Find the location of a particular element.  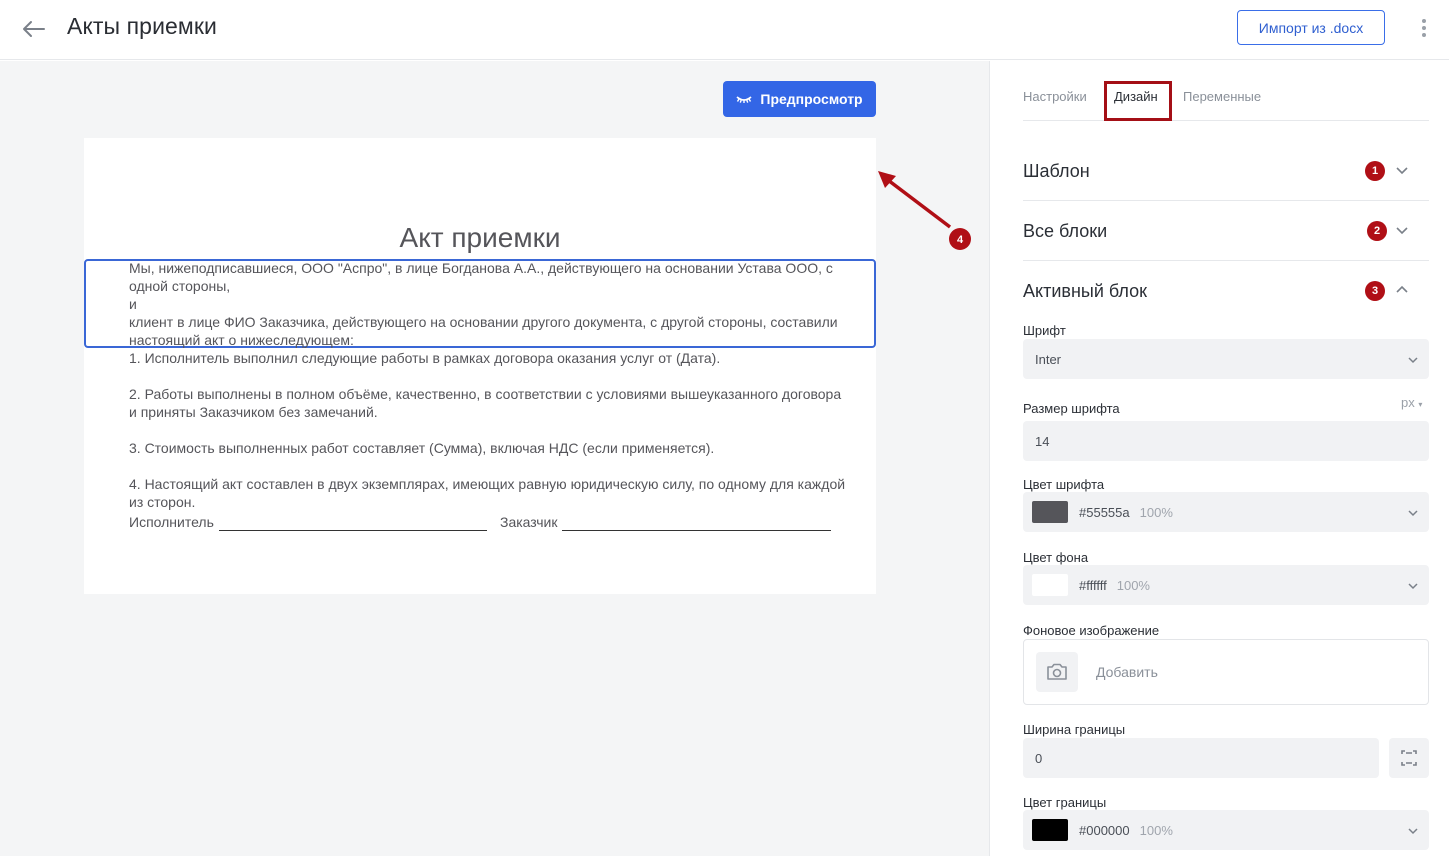

border-color-label: Цвет границы is located at coordinates (1065, 802).